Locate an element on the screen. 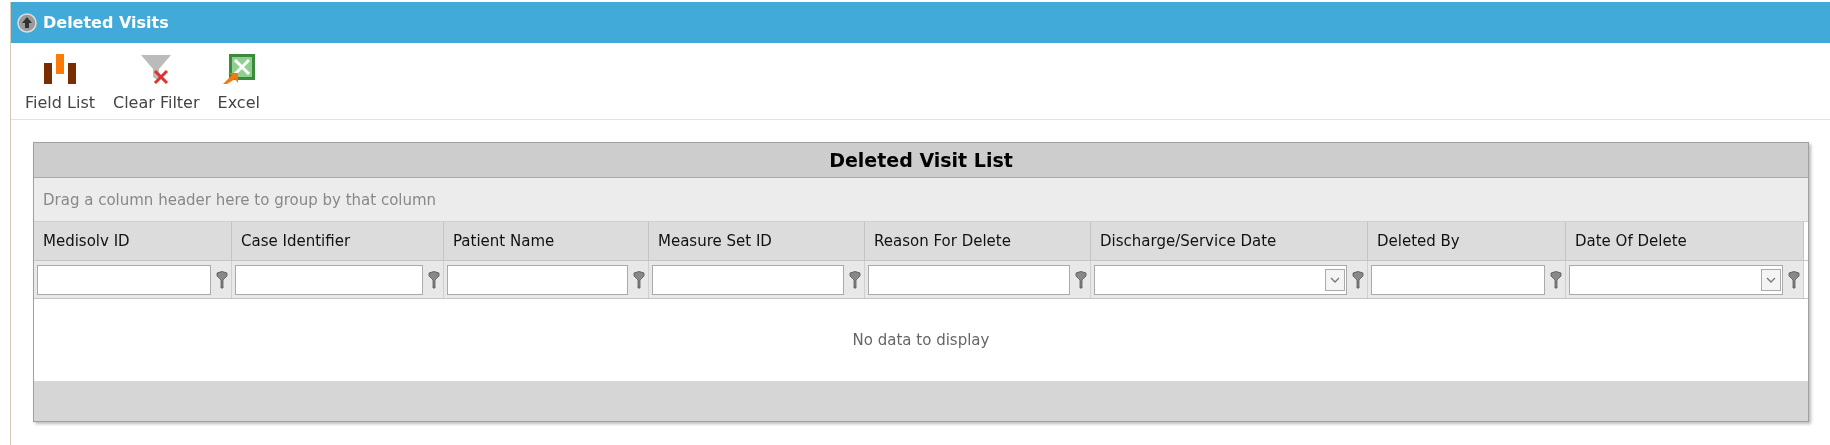 Image resolution: width=1830 pixels, height=445 pixels. column-header: Deleted By is located at coordinates (1467, 241).